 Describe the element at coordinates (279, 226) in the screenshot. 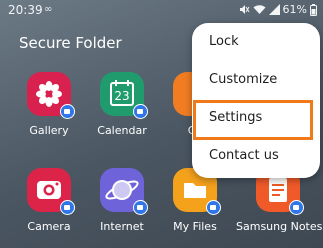

I see `app-label: Samsung Notes` at that location.